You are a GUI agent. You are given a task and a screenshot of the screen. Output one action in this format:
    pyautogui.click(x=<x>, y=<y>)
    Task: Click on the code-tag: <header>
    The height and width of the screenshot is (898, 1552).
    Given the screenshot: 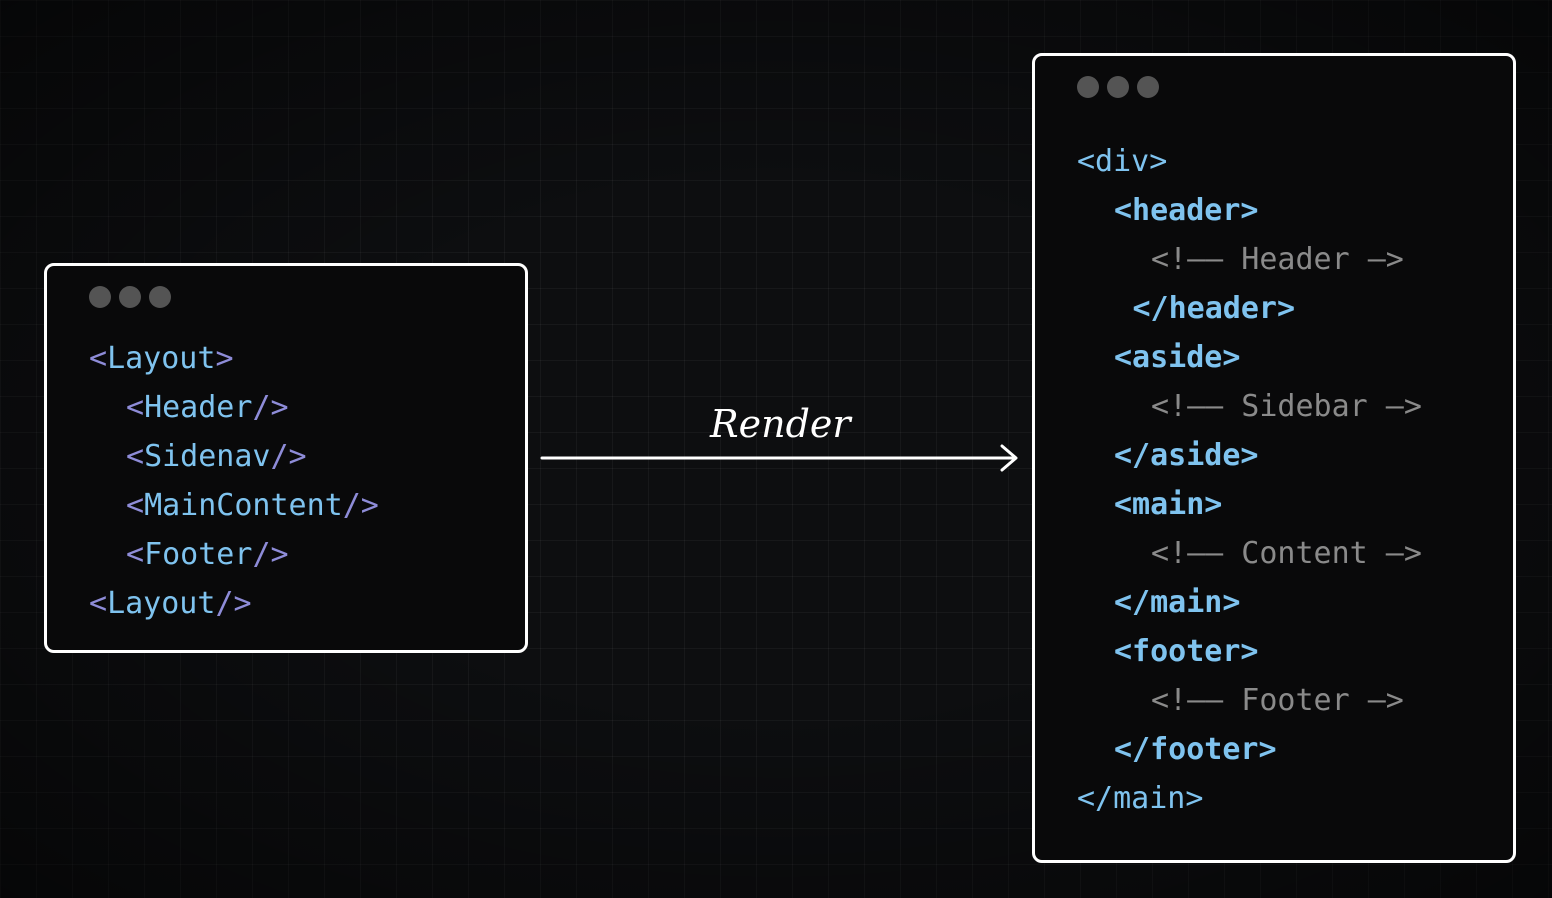 What is the action you would take?
    pyautogui.click(x=1186, y=210)
    